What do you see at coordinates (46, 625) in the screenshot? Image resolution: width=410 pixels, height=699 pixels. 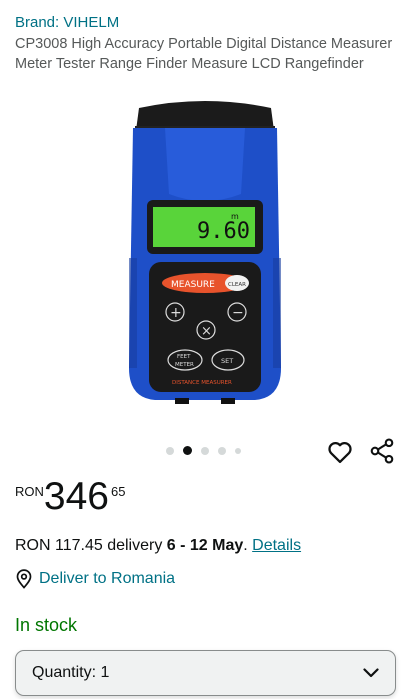 I see `stock-status: In stock` at bounding box center [46, 625].